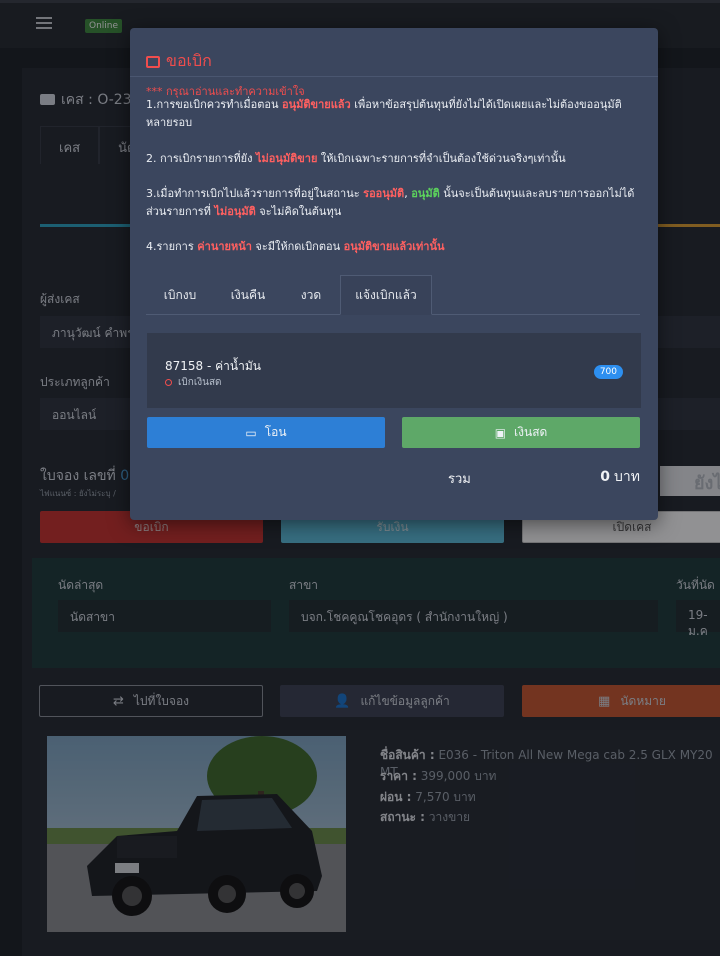 The image size is (720, 956). I want to click on tab-budget: เบิกงบ, so click(180, 295).